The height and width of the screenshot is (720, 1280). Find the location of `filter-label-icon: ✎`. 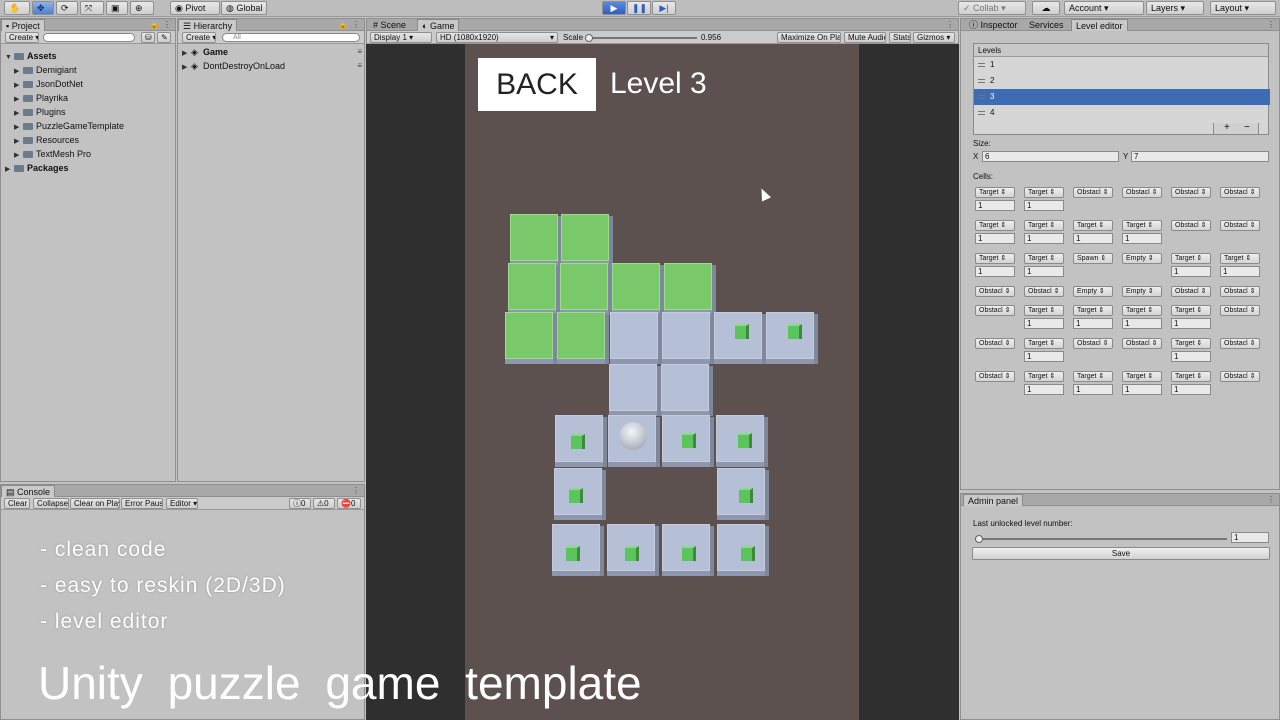

filter-label-icon: ✎ is located at coordinates (164, 37).